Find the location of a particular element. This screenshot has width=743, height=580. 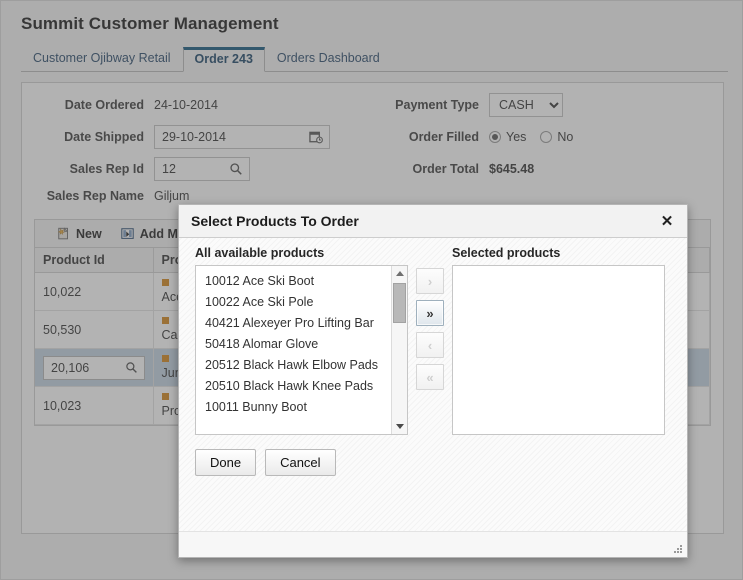

list-item: 50418 Alomar Glove is located at coordinates (298, 344).